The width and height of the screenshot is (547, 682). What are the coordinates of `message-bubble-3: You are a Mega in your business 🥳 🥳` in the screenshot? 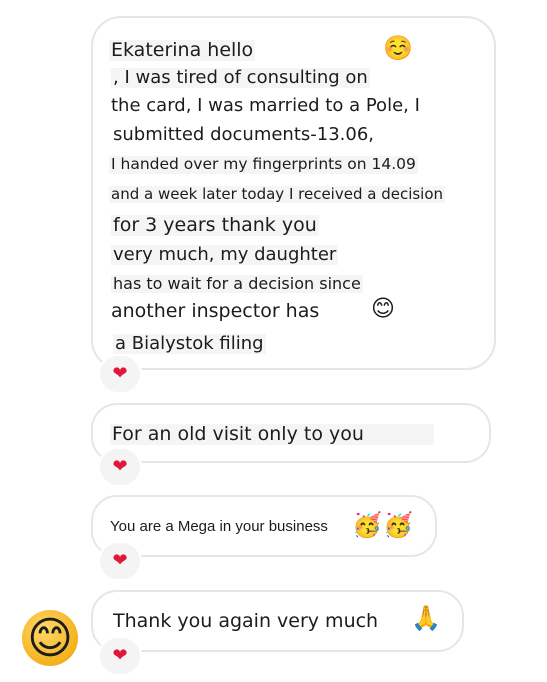 It's located at (264, 526).